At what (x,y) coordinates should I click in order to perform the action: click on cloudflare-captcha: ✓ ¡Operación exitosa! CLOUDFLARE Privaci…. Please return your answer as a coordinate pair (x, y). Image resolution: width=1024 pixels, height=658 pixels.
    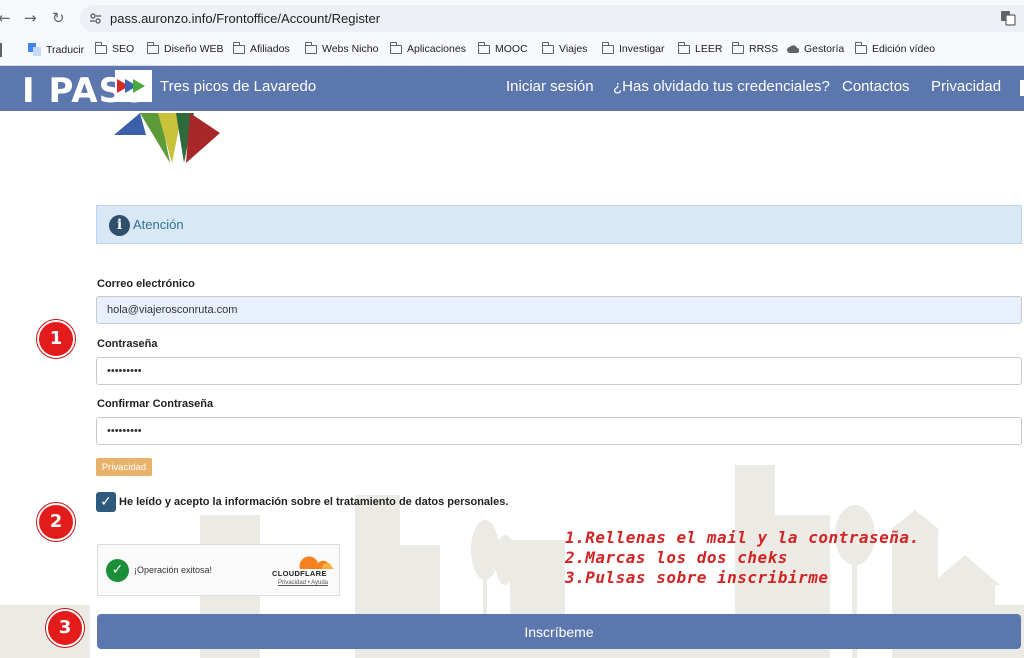
    Looking at the image, I should click on (218, 570).